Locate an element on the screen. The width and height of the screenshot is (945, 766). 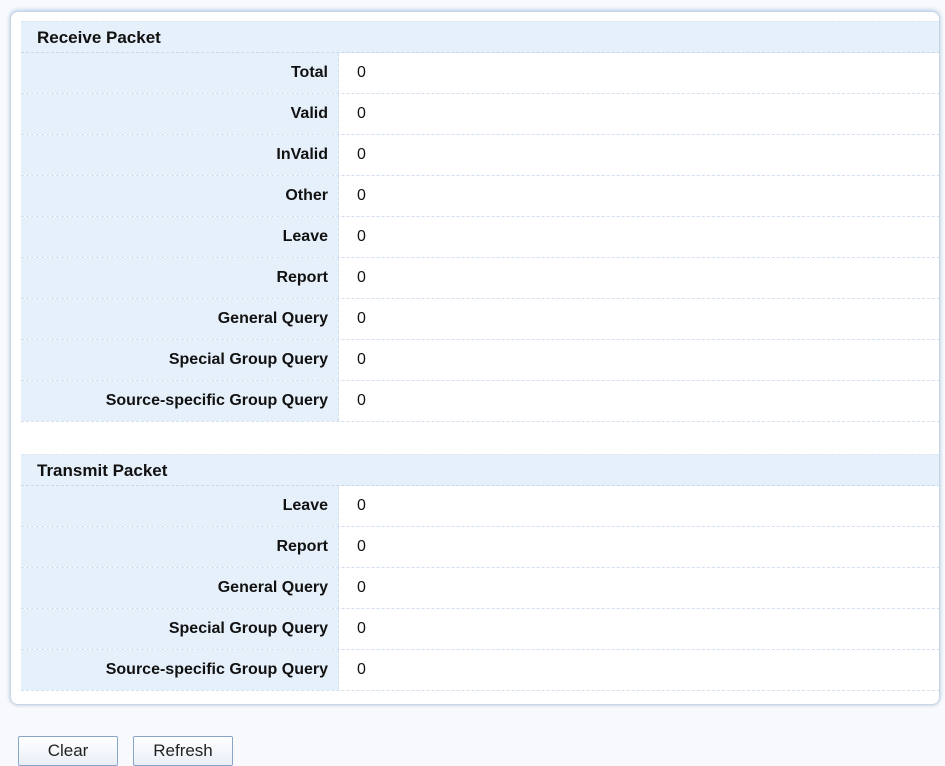
refresh-button: Refresh is located at coordinates (183, 751).